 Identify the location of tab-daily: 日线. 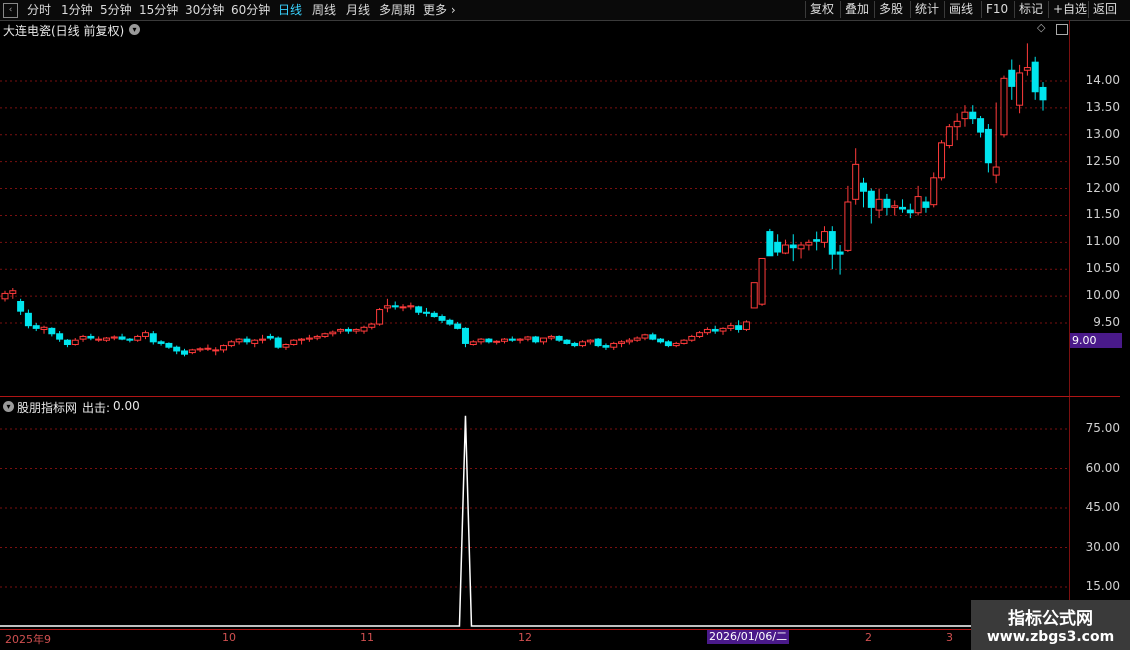
(290, 10).